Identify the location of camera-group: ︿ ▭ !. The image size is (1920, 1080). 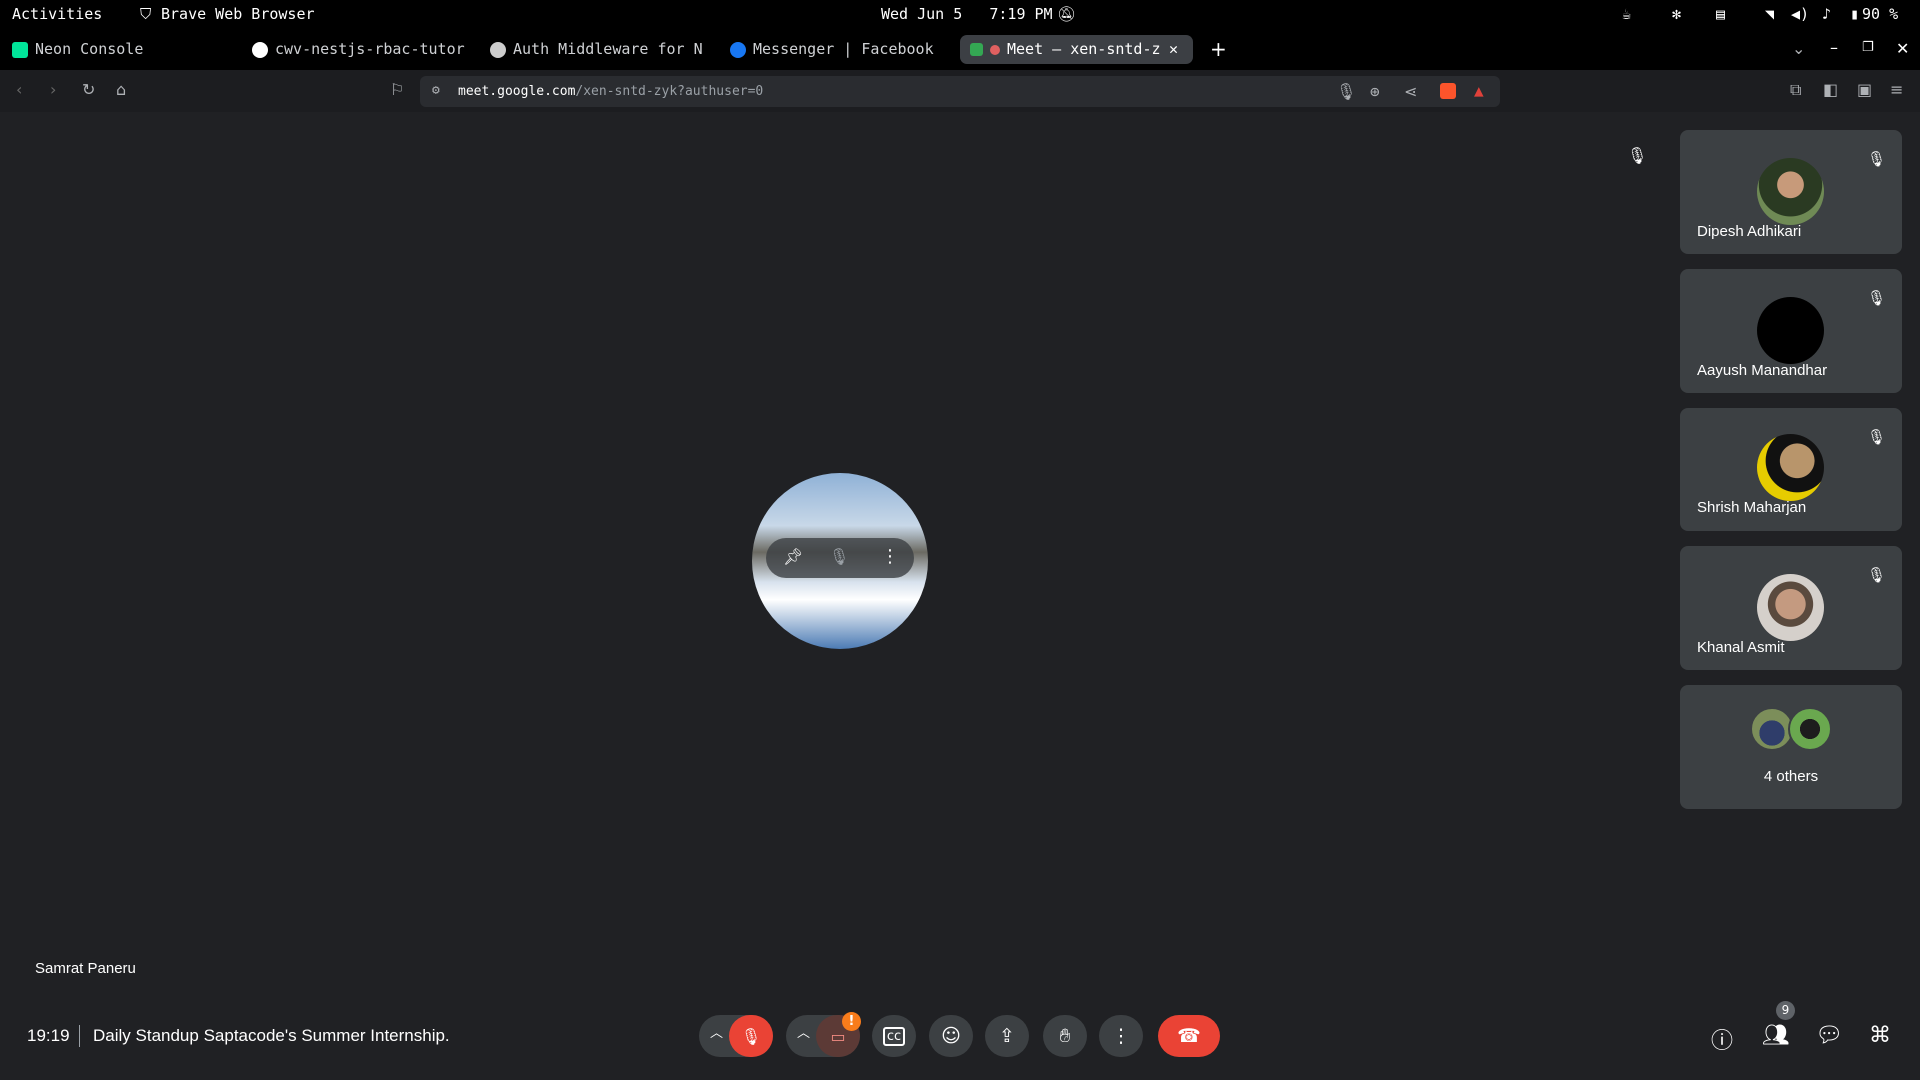
(823, 1034).